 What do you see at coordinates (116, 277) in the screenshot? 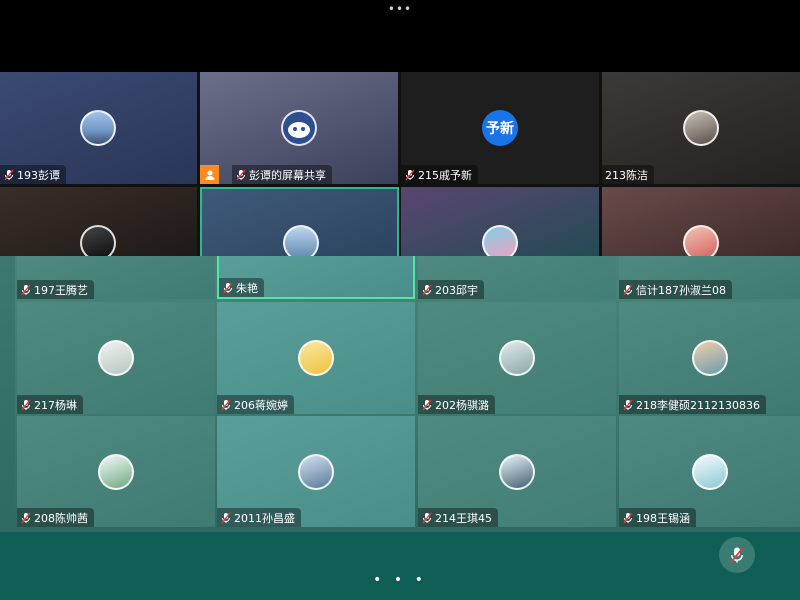
I see `participant-tile: 197王腾艺` at bounding box center [116, 277].